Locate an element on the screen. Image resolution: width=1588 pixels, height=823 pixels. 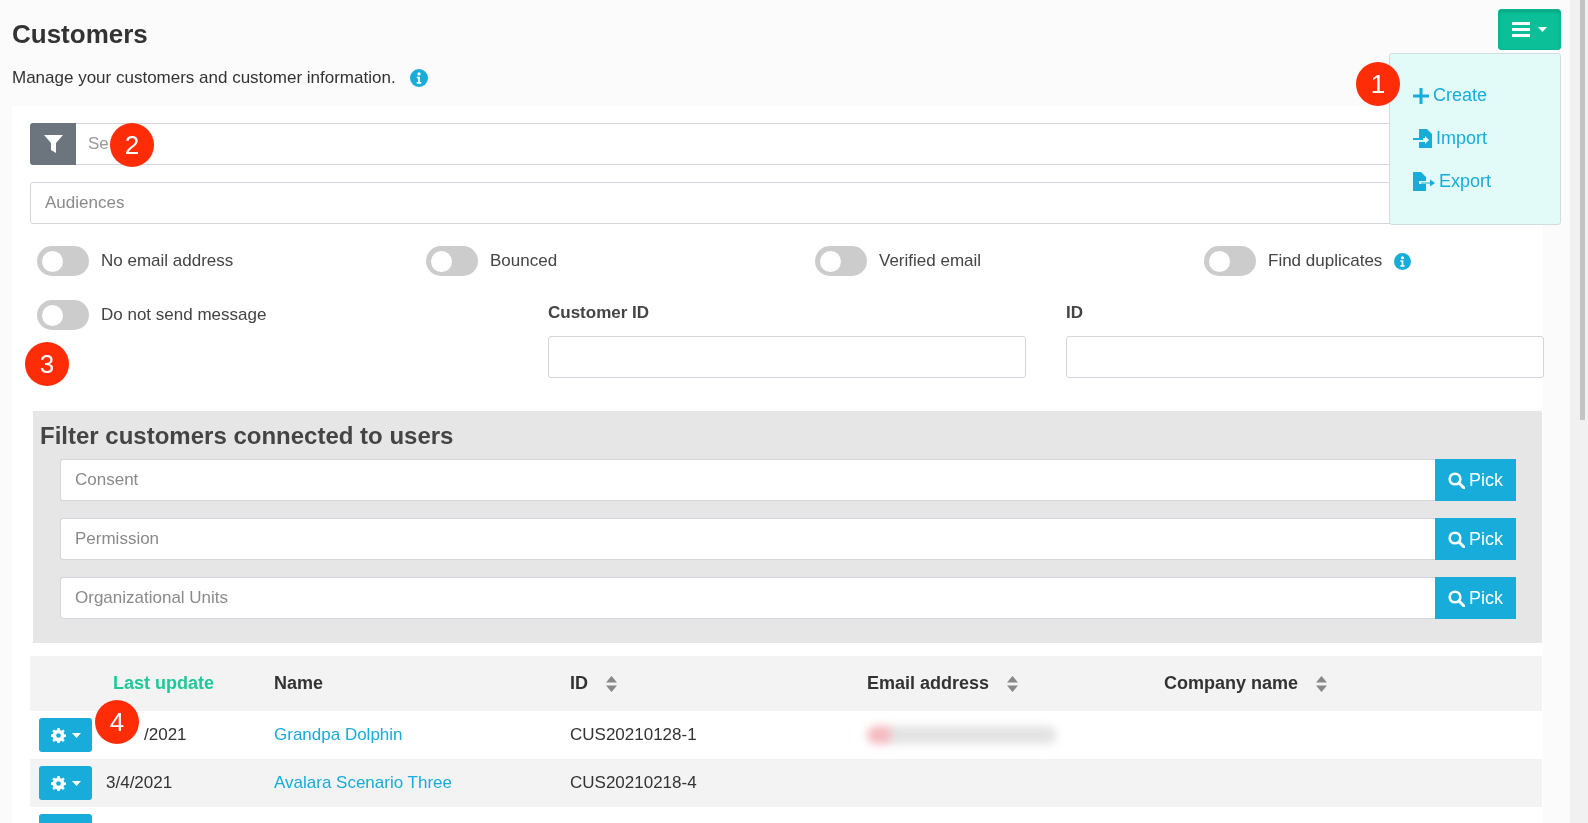
toggle-label: Find duplicates is located at coordinates (1325, 261).